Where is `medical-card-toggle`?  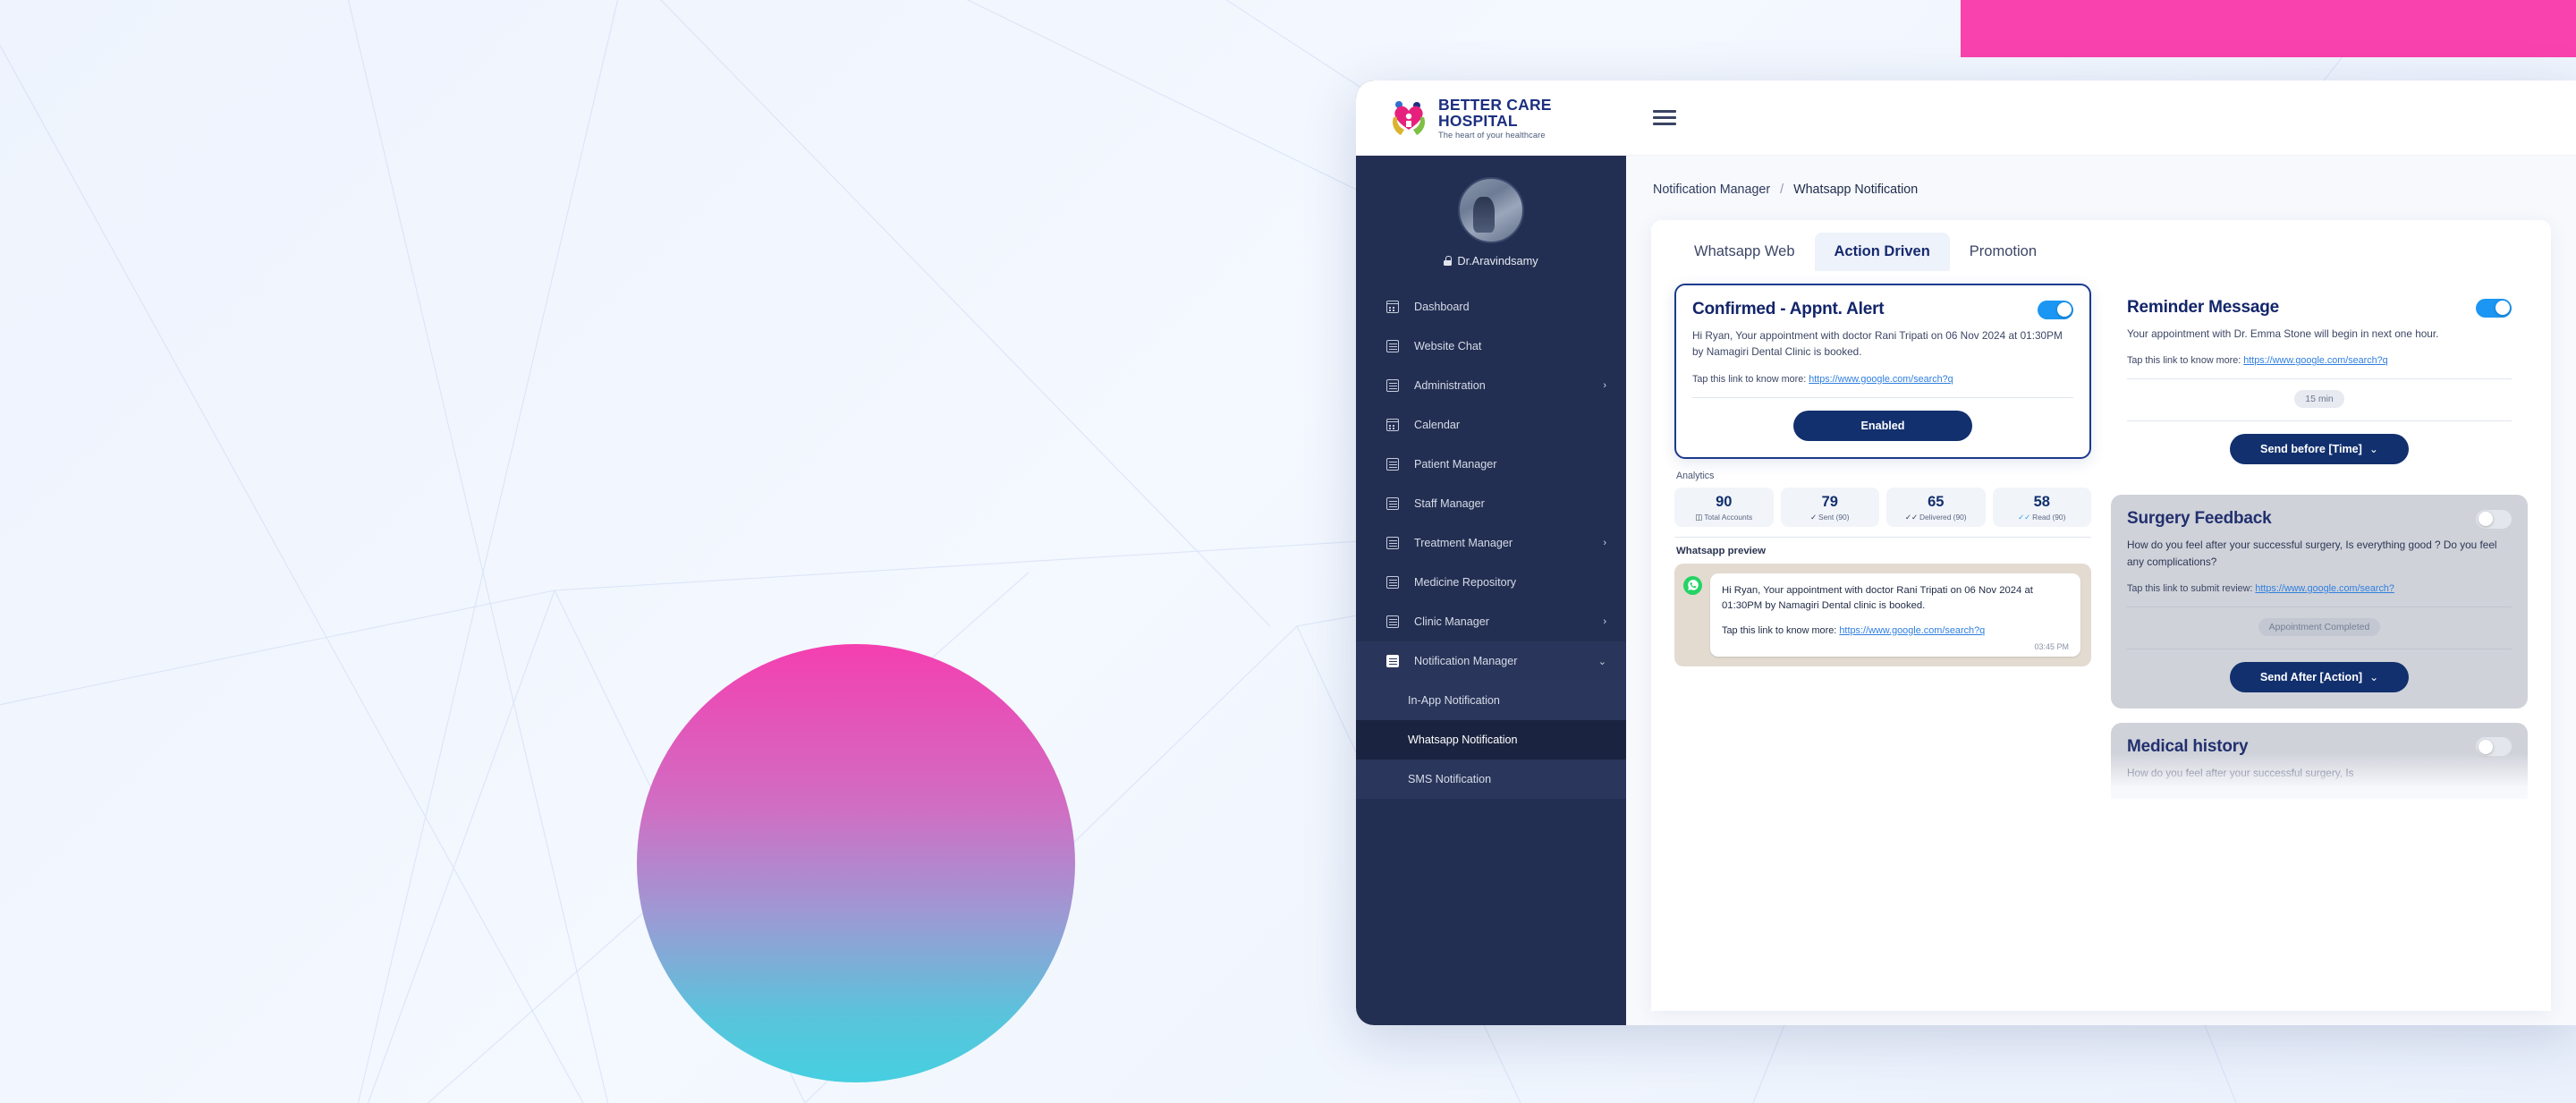 medical-card-toggle is located at coordinates (2494, 747).